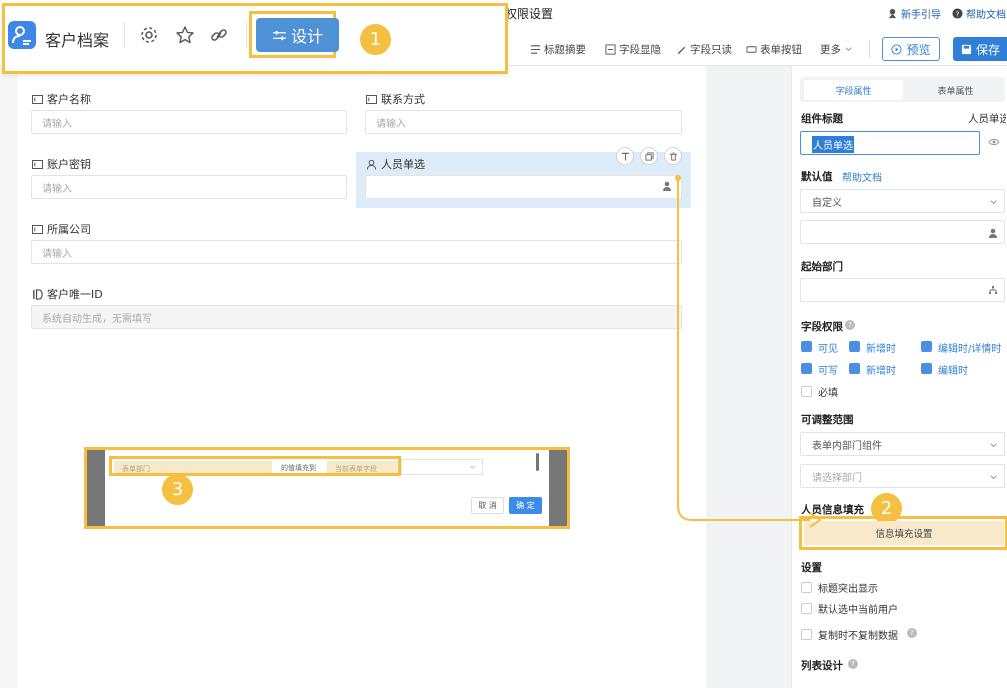 The width and height of the screenshot is (1007, 688). Describe the element at coordinates (955, 90) in the screenshot. I see `tab-form-properties: 表单属性` at that location.